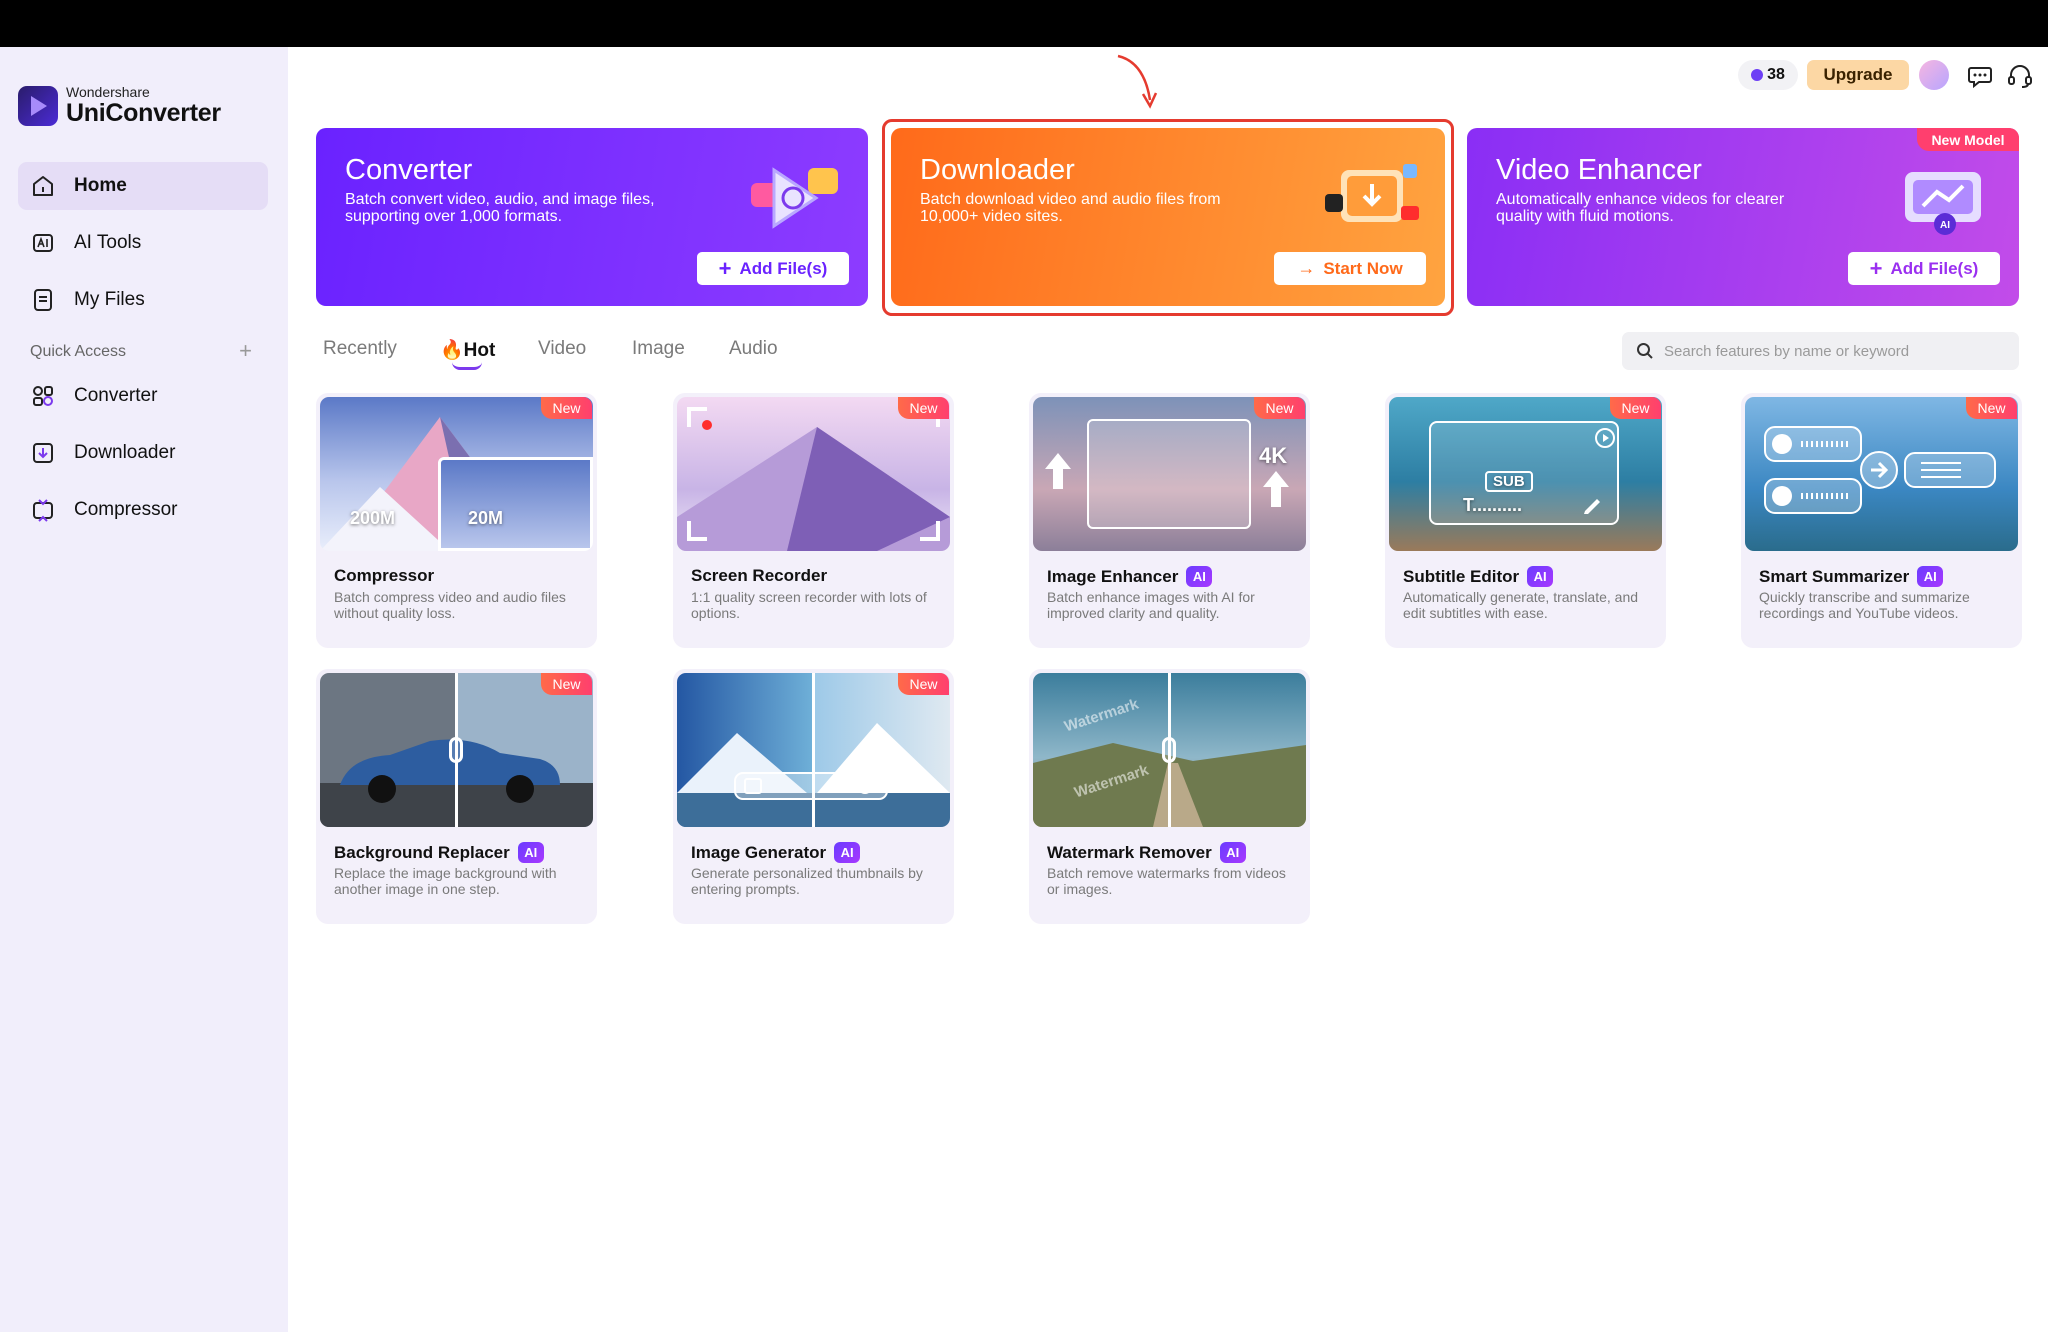  What do you see at coordinates (360, 349) in the screenshot?
I see `tab-recently: Recently` at bounding box center [360, 349].